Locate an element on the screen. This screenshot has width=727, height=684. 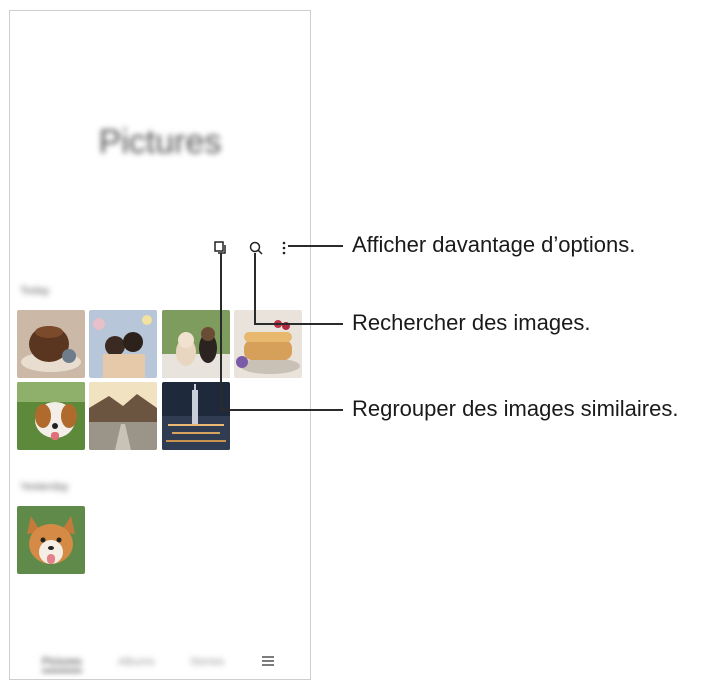
callout-line-group-v is located at coordinates (221, 332).